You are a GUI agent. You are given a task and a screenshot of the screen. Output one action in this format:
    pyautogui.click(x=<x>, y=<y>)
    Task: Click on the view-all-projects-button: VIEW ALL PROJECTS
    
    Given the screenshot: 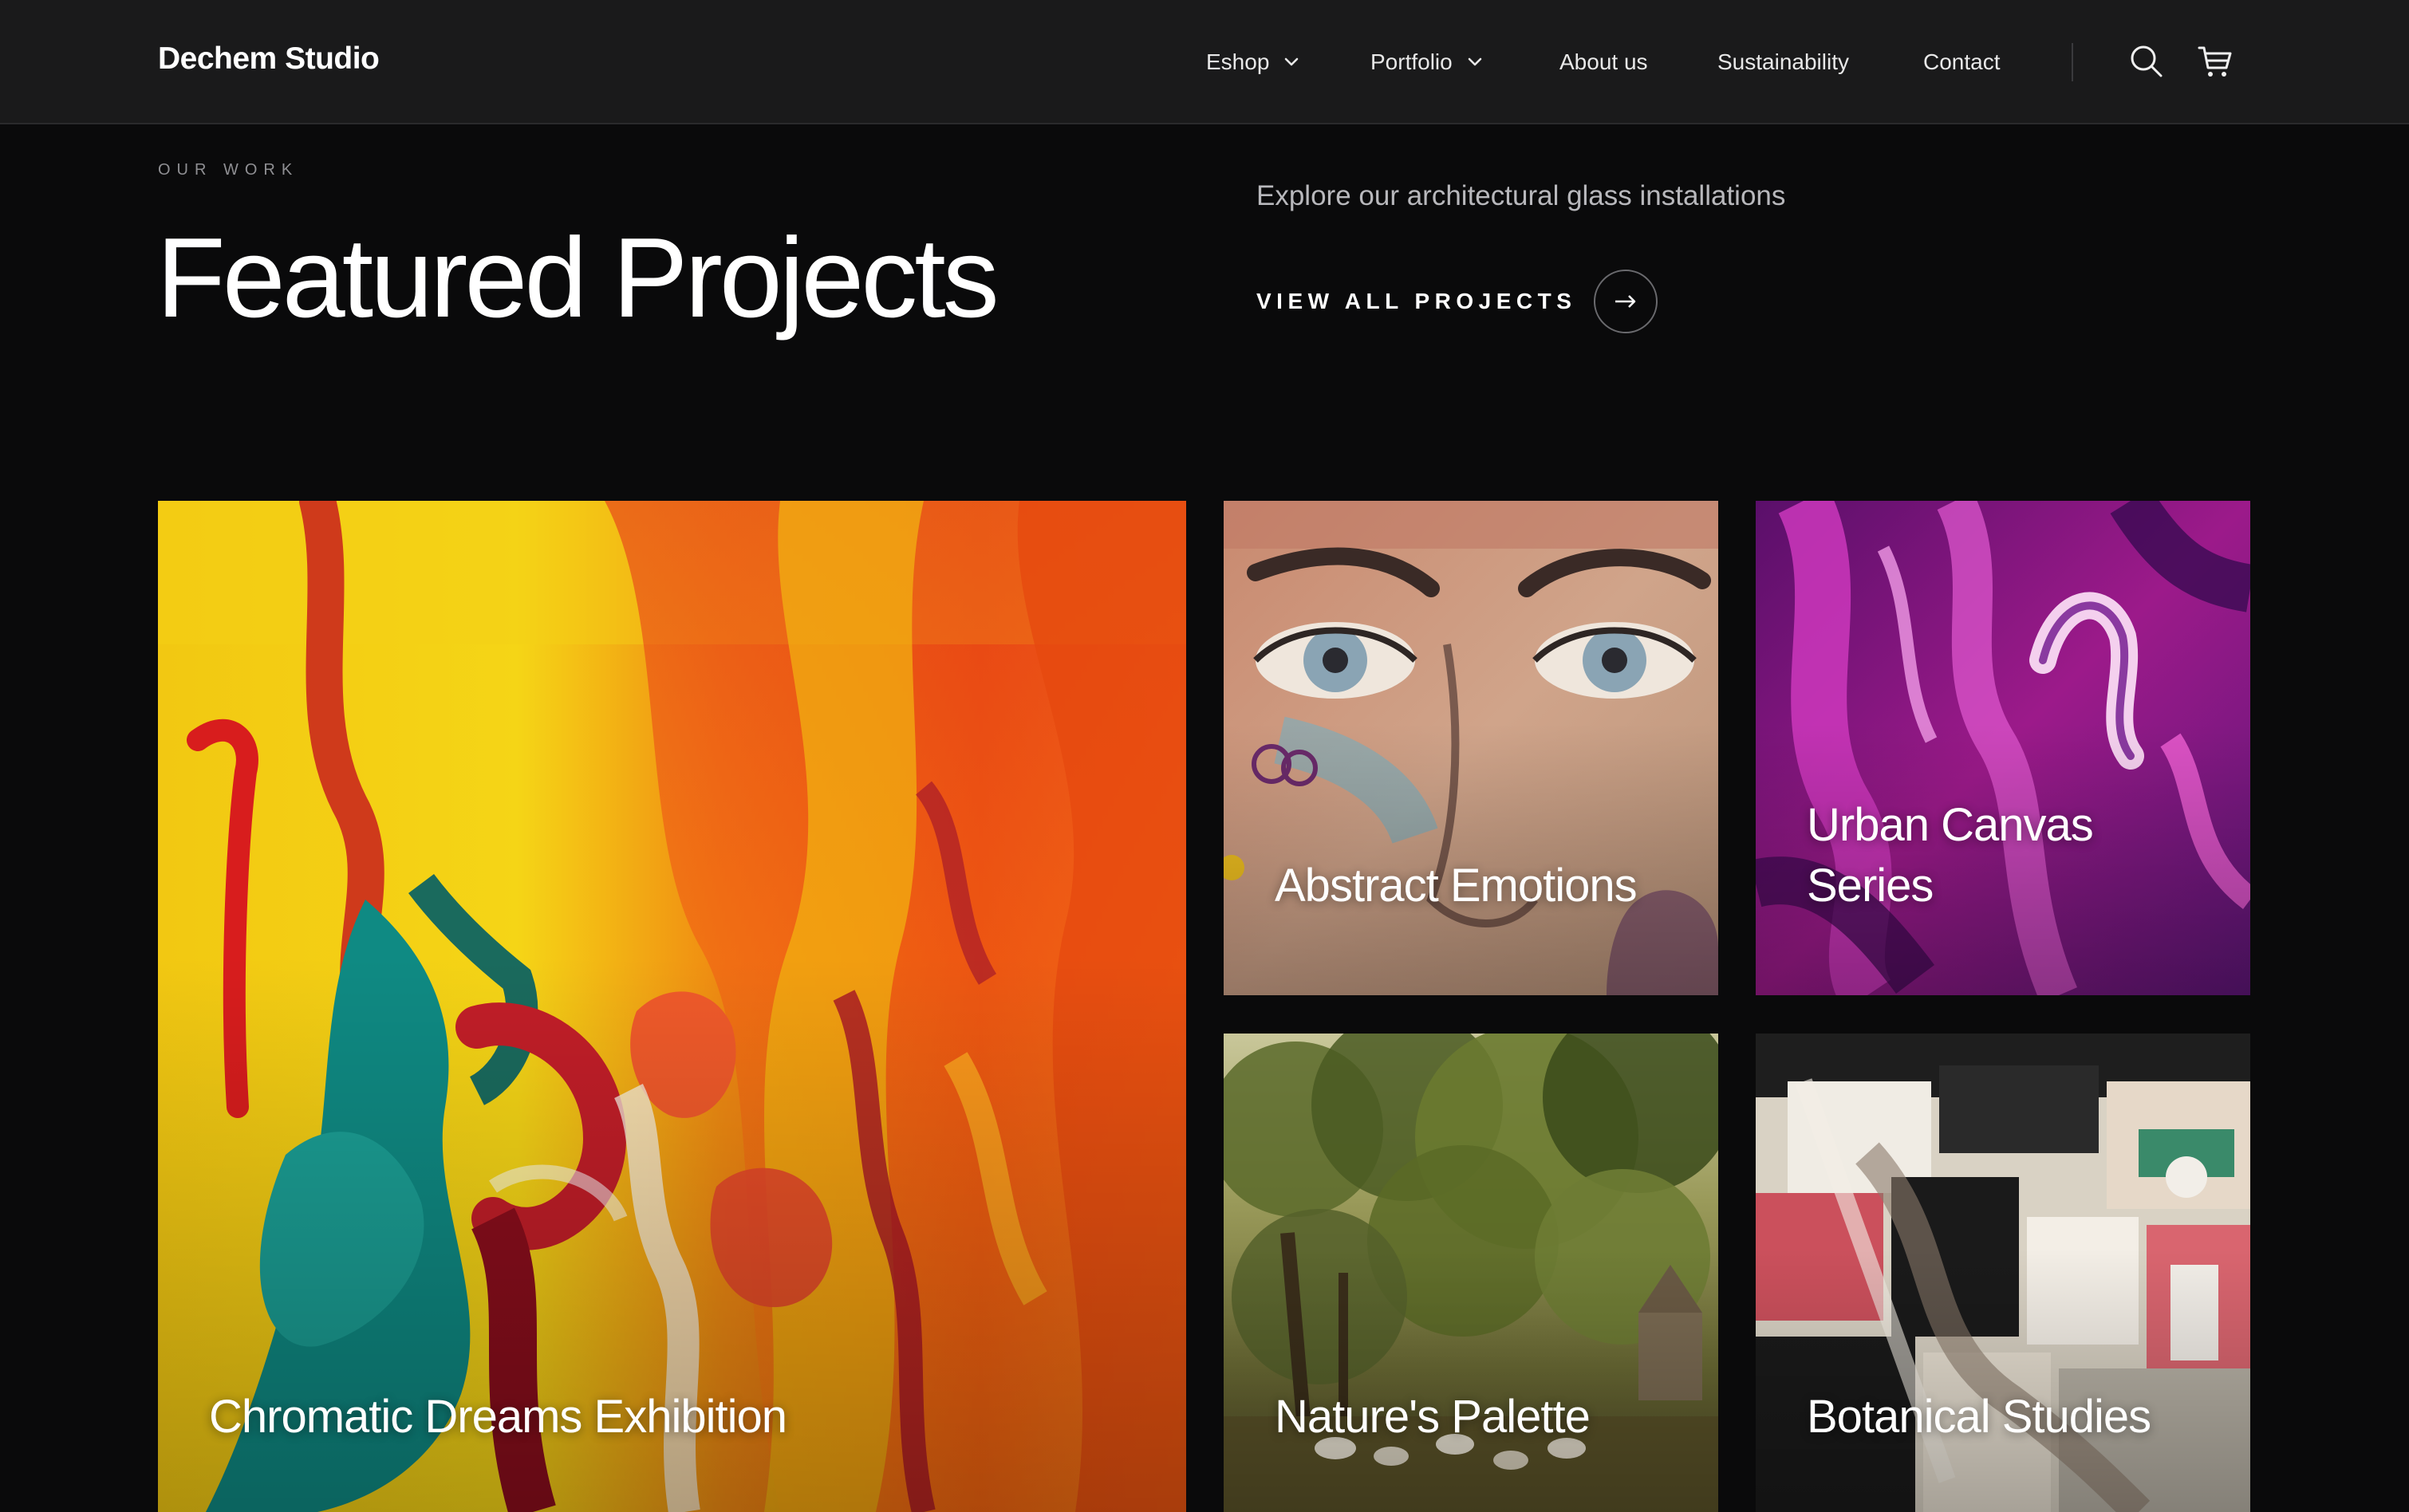 What is the action you would take?
    pyautogui.click(x=1457, y=301)
    